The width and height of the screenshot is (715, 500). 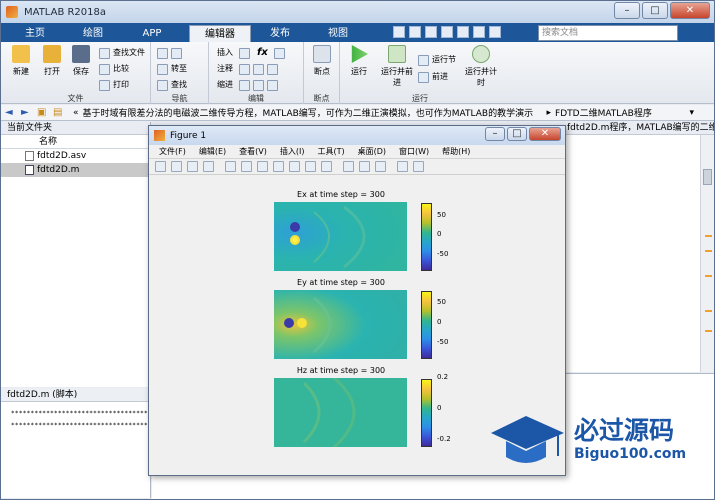 What do you see at coordinates (414, 151) in the screenshot?
I see `menu-window: 窗口(W)` at bounding box center [414, 151].